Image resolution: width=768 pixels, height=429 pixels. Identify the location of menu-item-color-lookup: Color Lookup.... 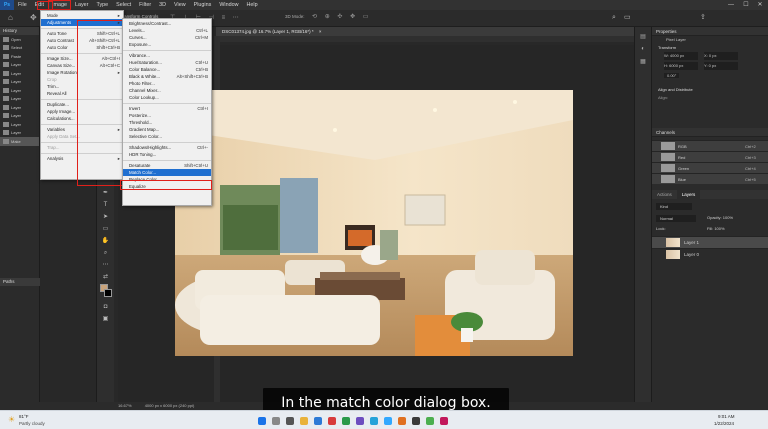
(167, 97).